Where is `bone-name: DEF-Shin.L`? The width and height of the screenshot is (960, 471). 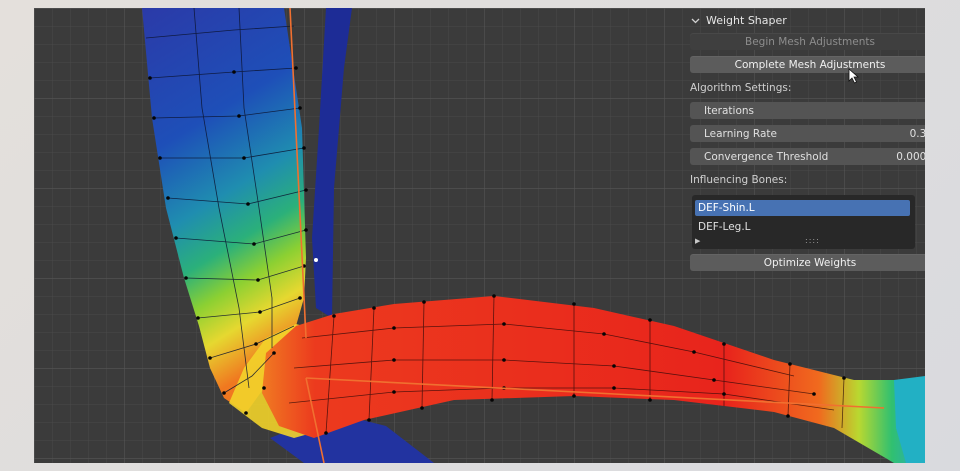 bone-name: DEF-Shin.L is located at coordinates (726, 208).